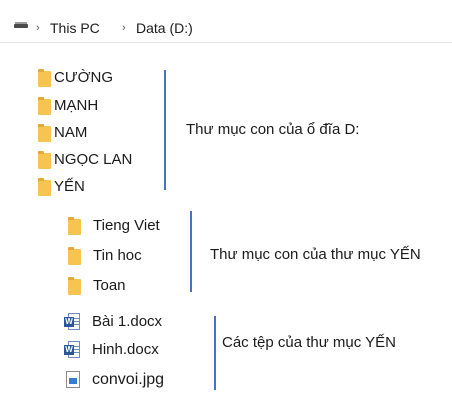  What do you see at coordinates (21, 25) in the screenshot?
I see `drive-icon` at bounding box center [21, 25].